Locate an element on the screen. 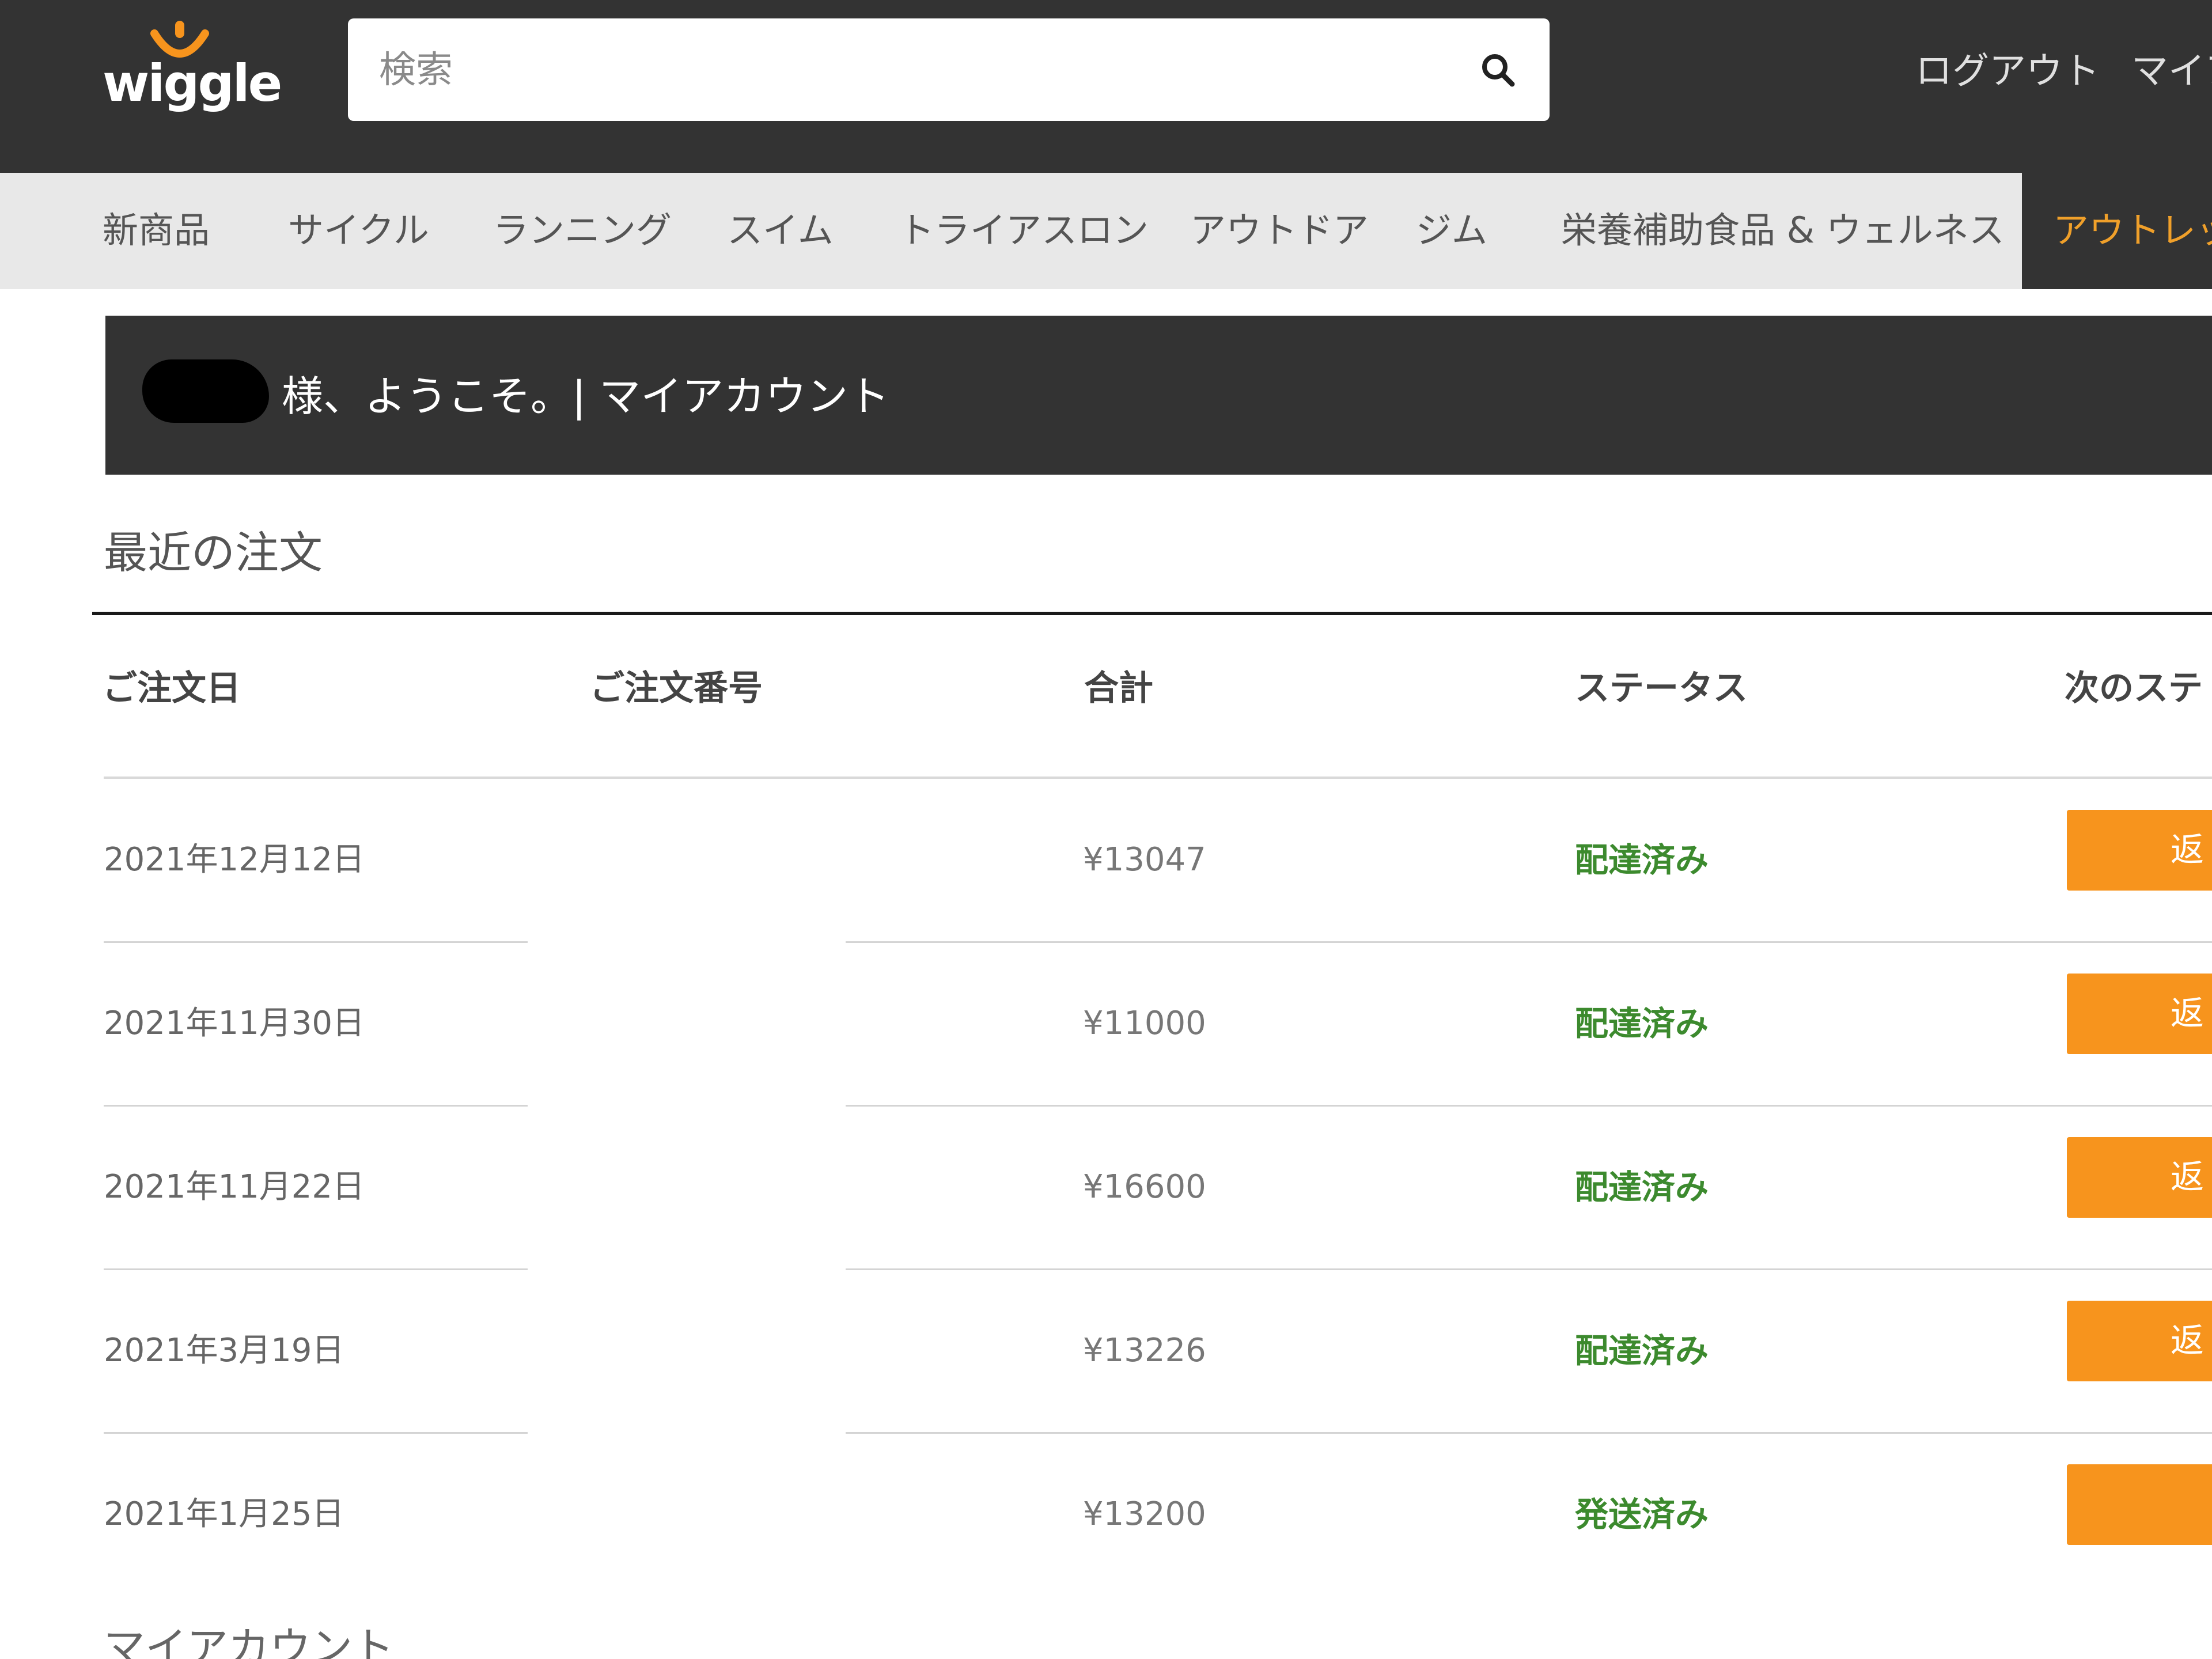 The height and width of the screenshot is (1659, 2212). site-header: wiggle ログアウト マイア is located at coordinates (1106, 86).